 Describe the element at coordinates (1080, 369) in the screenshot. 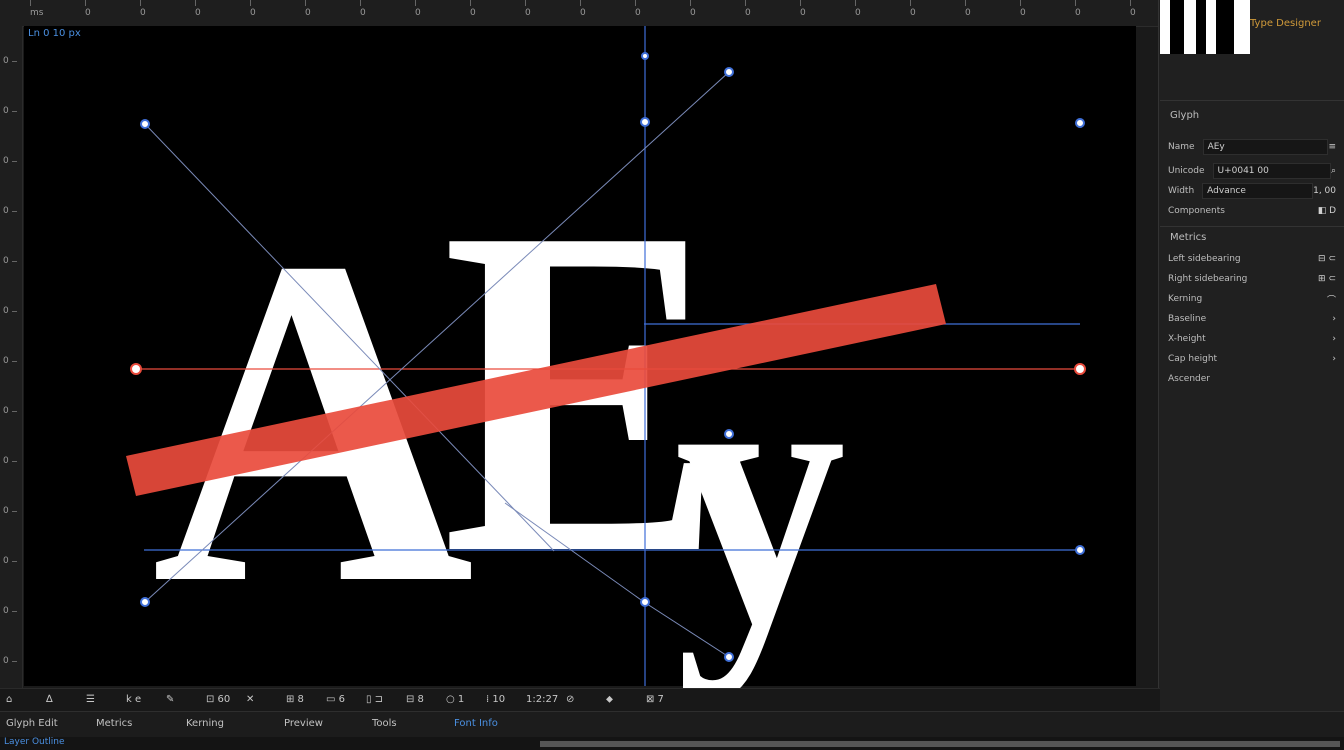

I see `red-endpoint-right` at that location.